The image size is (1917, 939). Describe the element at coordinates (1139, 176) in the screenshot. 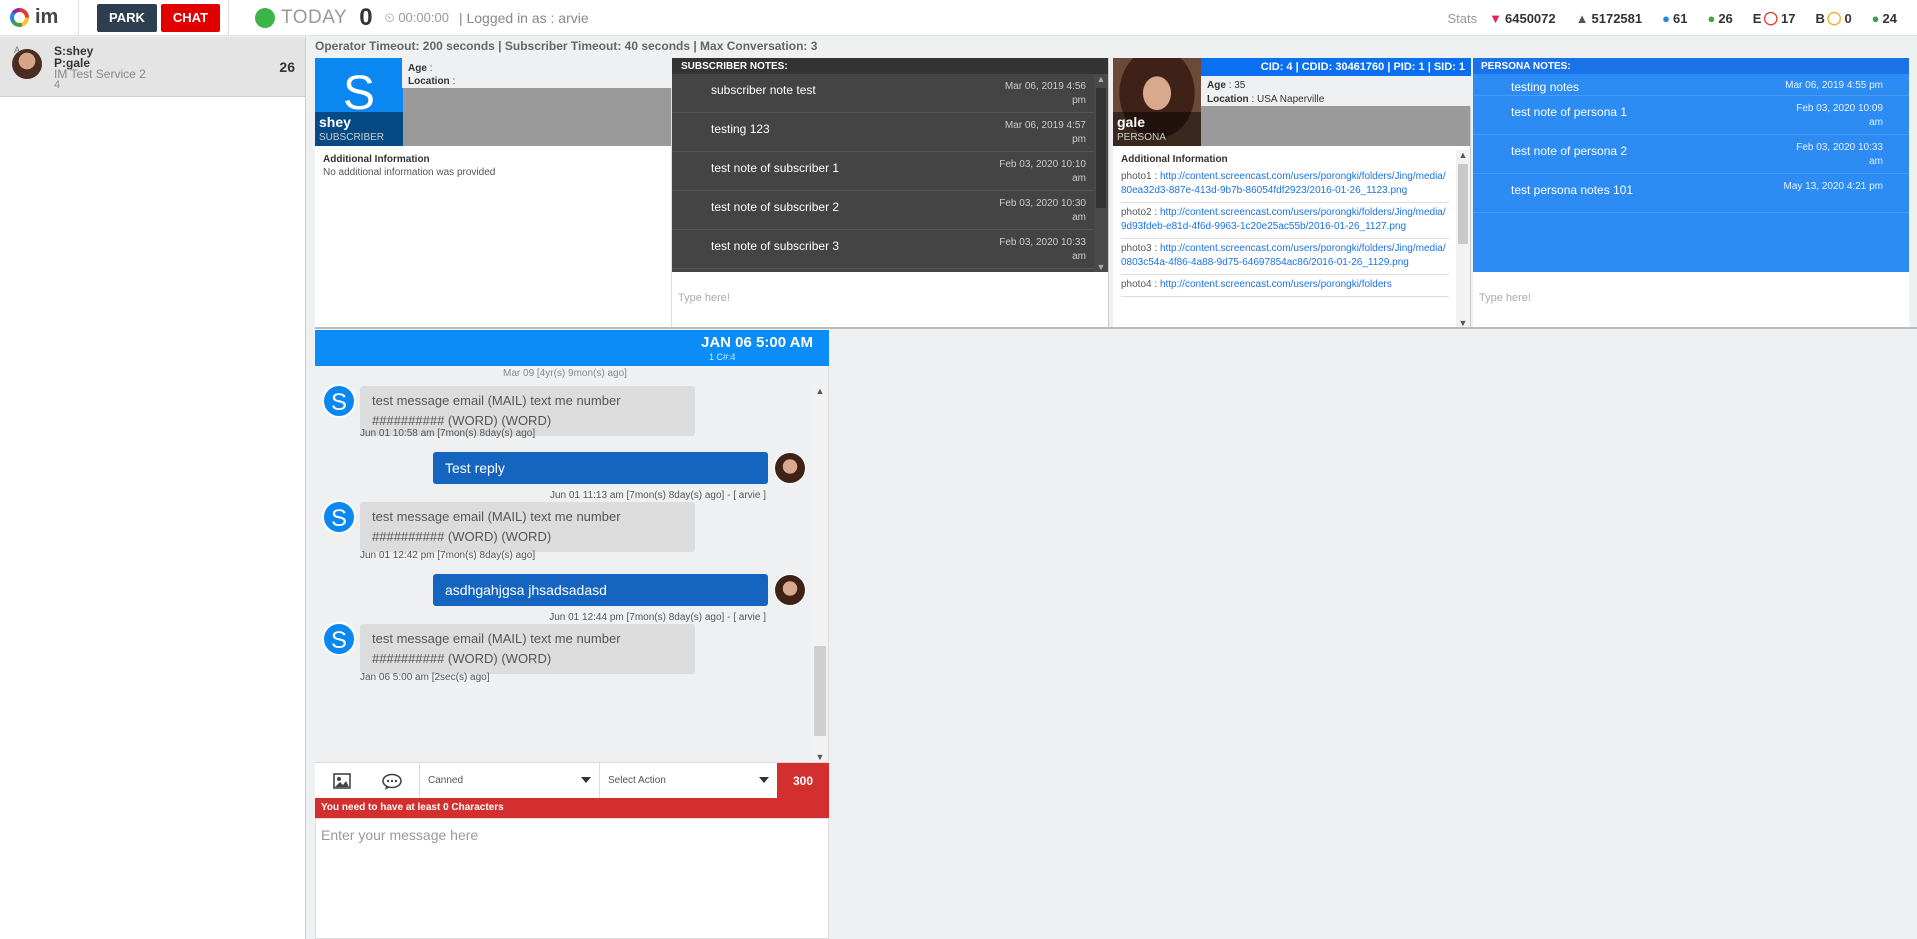

I see `photo-label: photo1 :` at that location.